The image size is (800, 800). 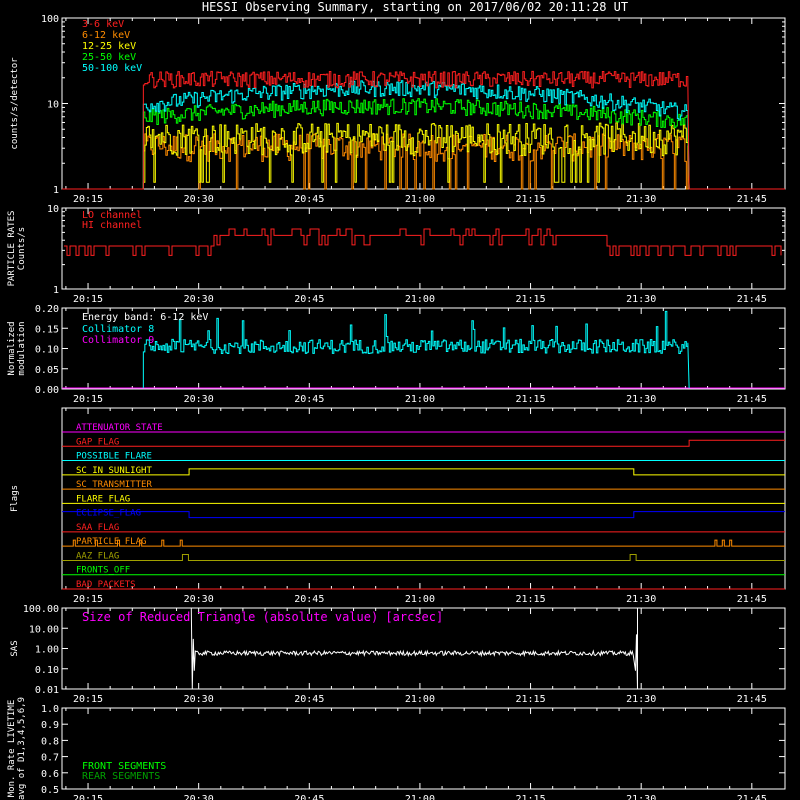 I want to click on y-tick-label: 1.00, so click(x=47, y=650).